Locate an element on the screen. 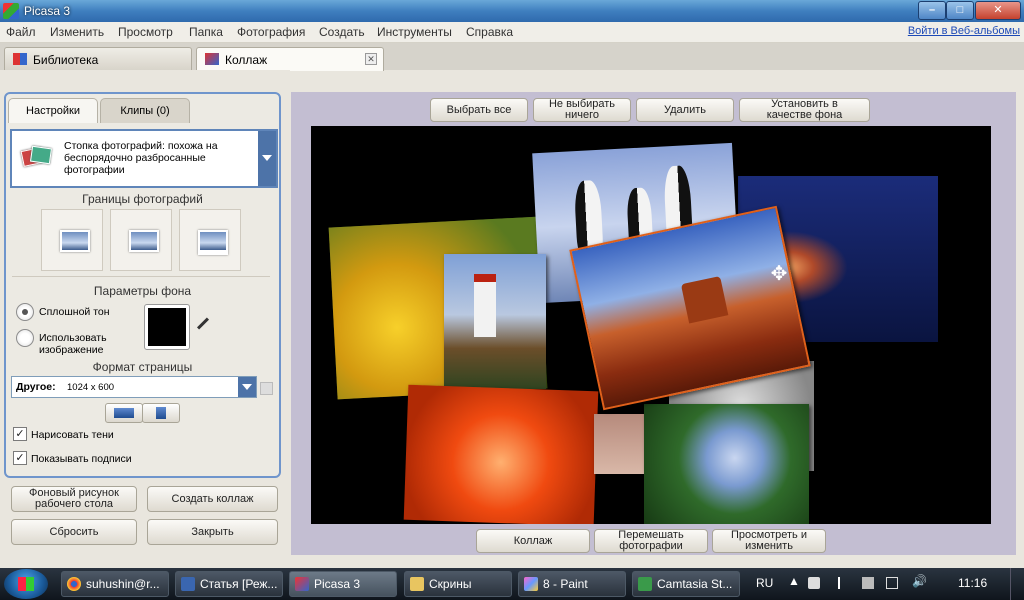 This screenshot has width=1024, height=600. window-title: Picasa 3 is located at coordinates (47, 11).